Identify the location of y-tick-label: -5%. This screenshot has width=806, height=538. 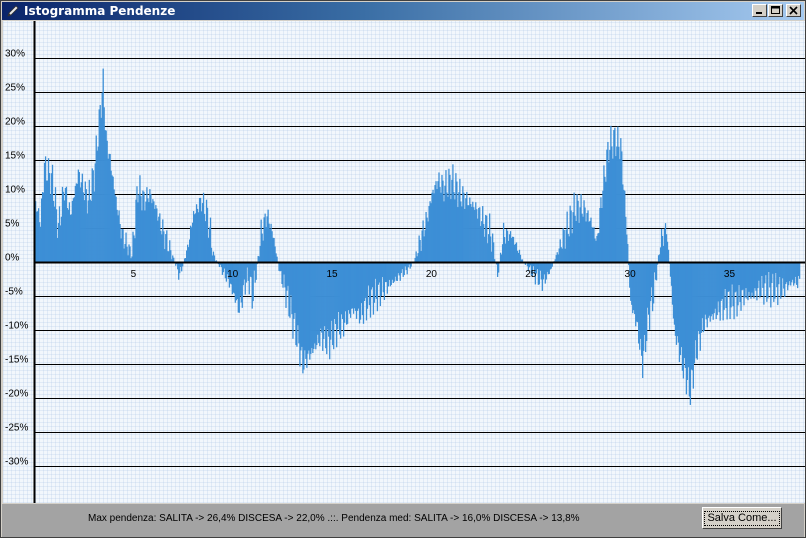
(14, 292).